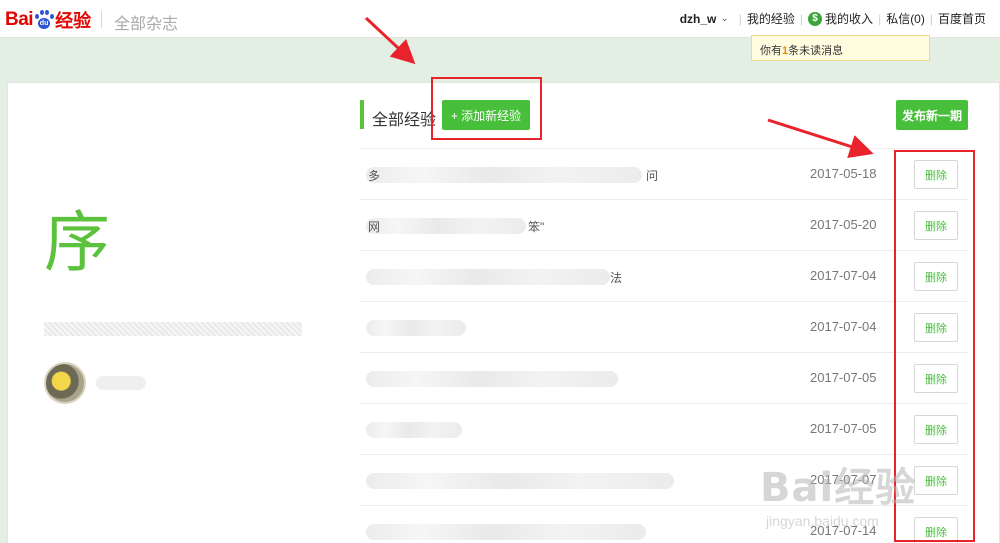  Describe the element at coordinates (838, 488) in the screenshot. I see `watermark-logo: Bai经验` at that location.